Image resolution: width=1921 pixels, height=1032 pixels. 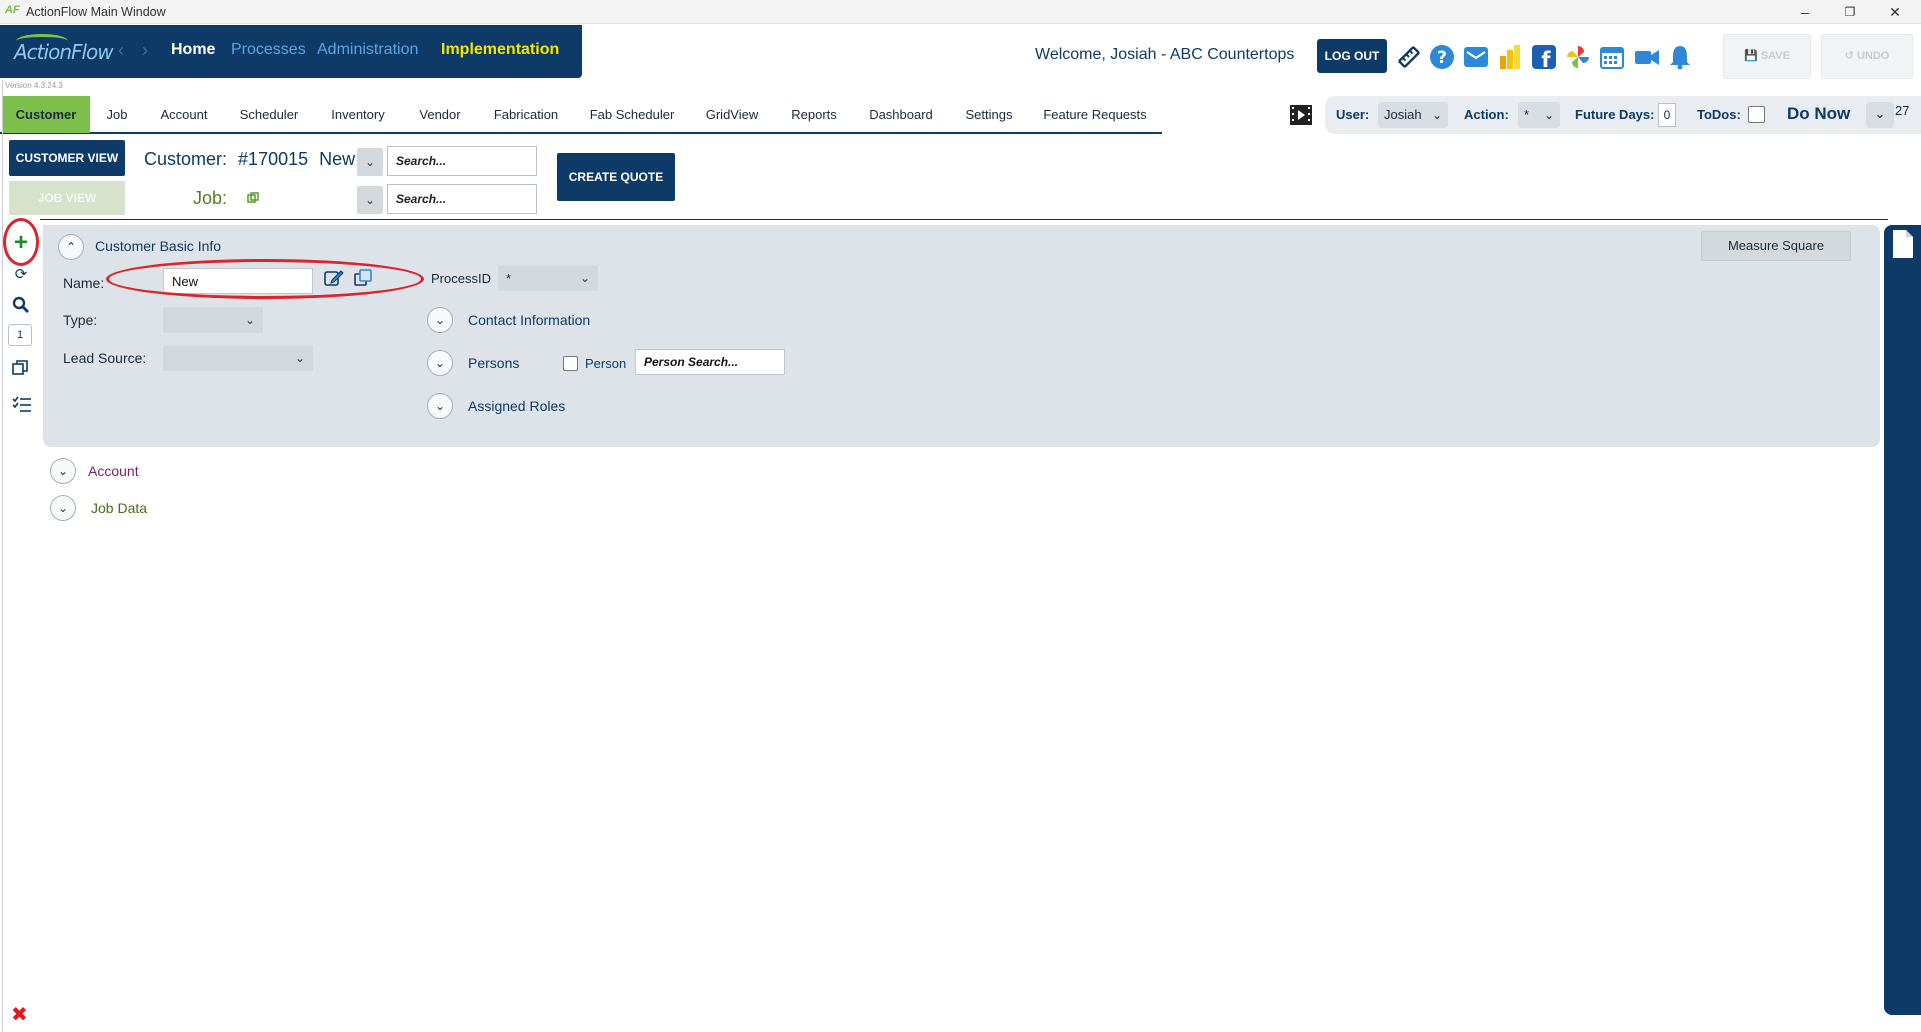 I want to click on action-filter-select: * ⌄, so click(x=1539, y=115).